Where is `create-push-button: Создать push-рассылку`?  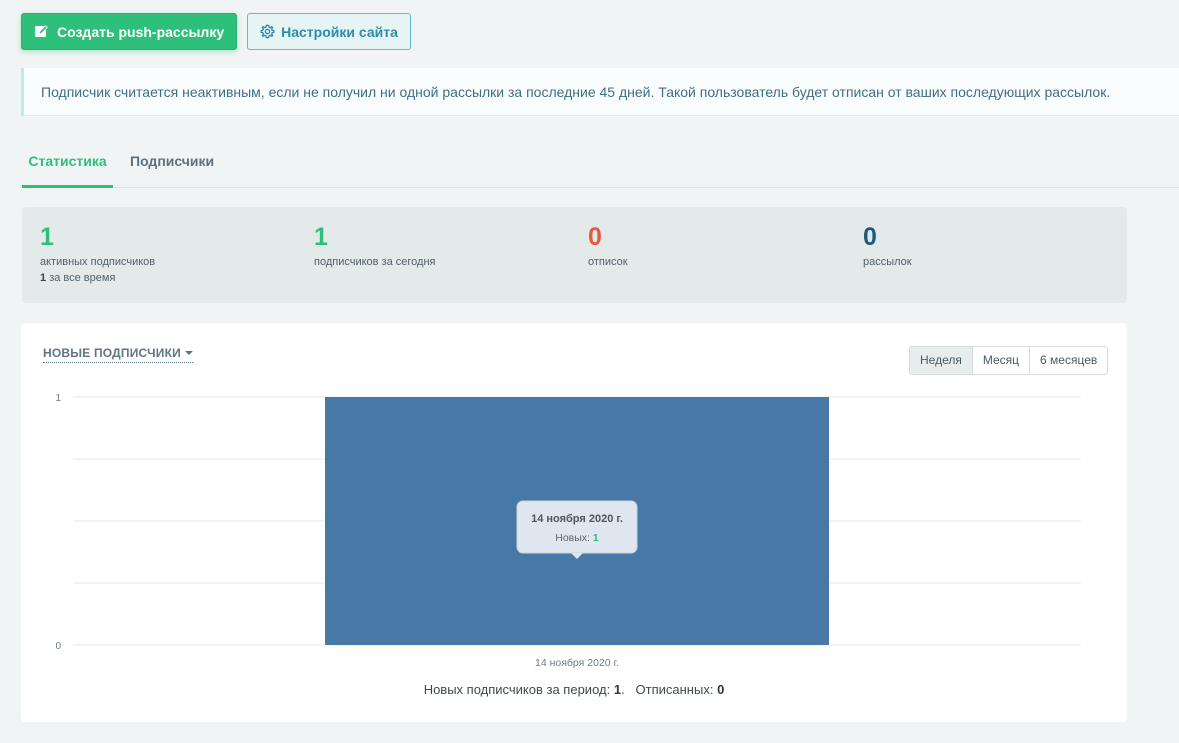 create-push-button: Создать push-рассылку is located at coordinates (129, 31).